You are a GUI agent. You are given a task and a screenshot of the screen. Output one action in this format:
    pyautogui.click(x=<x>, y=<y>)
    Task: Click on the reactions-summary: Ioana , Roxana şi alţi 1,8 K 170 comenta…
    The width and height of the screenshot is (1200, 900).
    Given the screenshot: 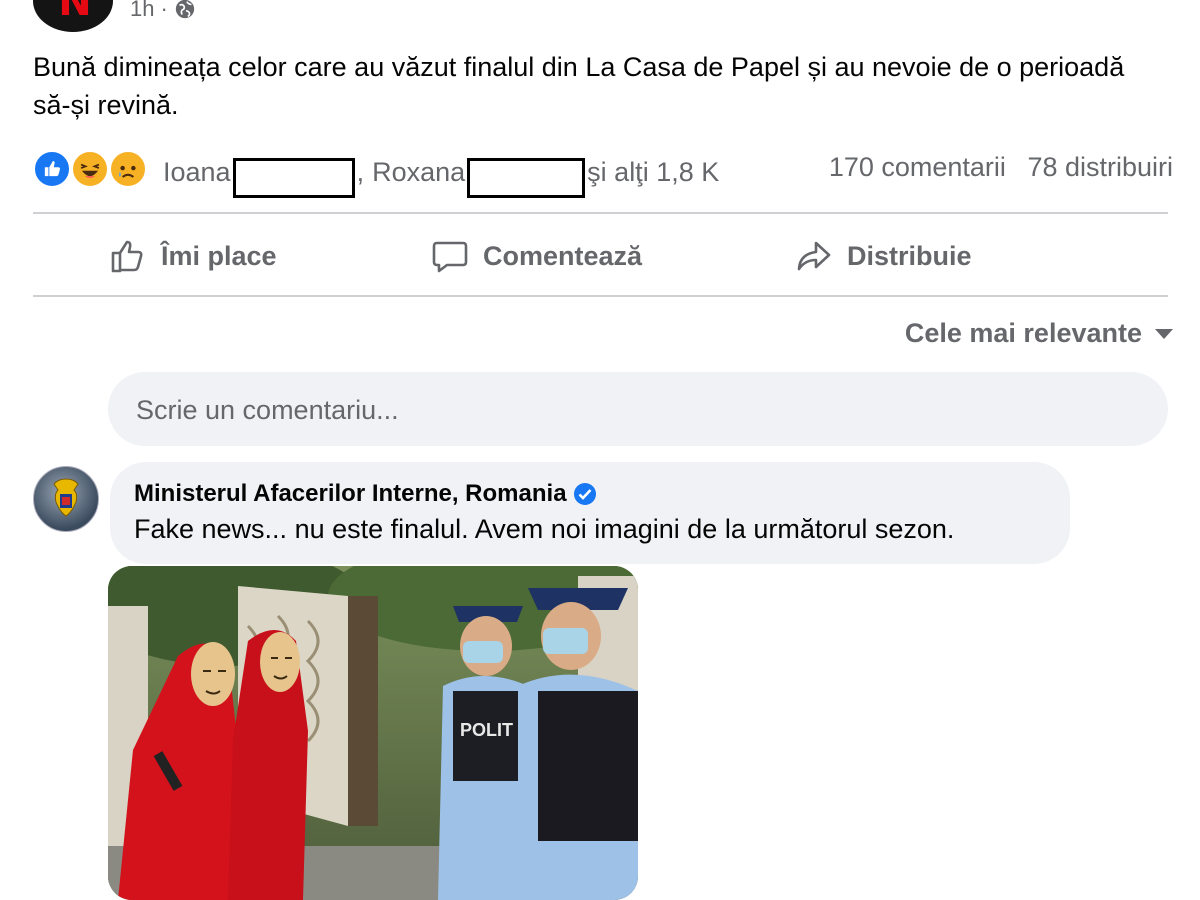 What is the action you would take?
    pyautogui.click(x=603, y=173)
    